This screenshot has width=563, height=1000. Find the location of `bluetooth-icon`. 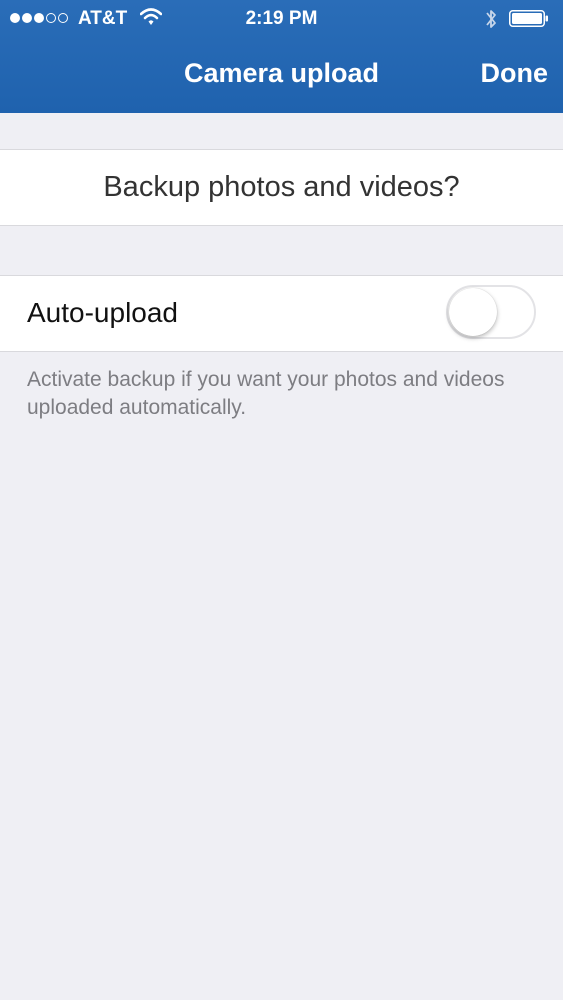

bluetooth-icon is located at coordinates (491, 19).